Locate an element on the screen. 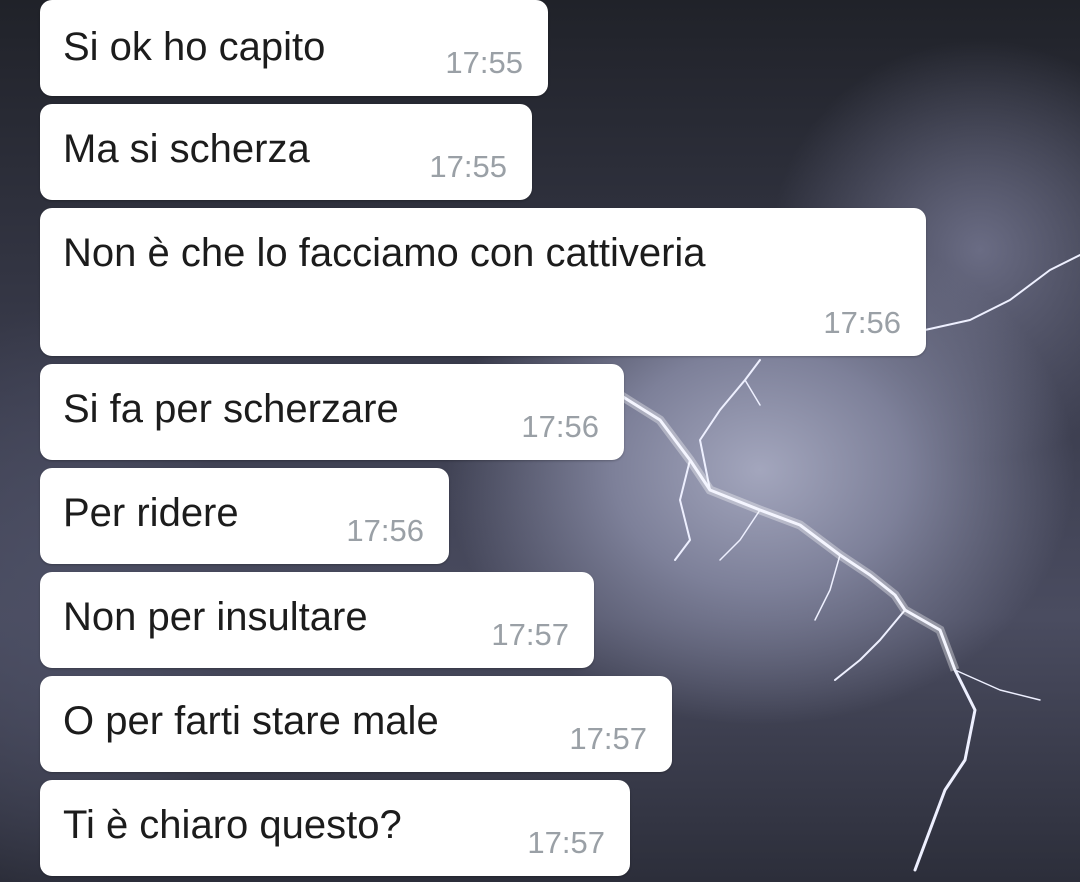 The image size is (1080, 882). message-bubble: Si fa per scherzare 17:56 is located at coordinates (332, 412).